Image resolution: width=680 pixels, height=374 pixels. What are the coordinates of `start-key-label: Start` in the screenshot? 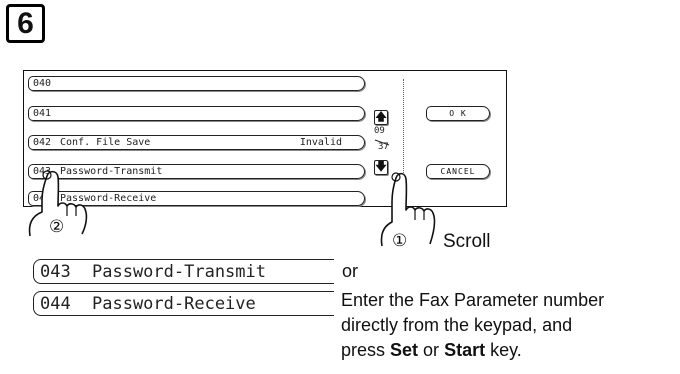 It's located at (465, 350).